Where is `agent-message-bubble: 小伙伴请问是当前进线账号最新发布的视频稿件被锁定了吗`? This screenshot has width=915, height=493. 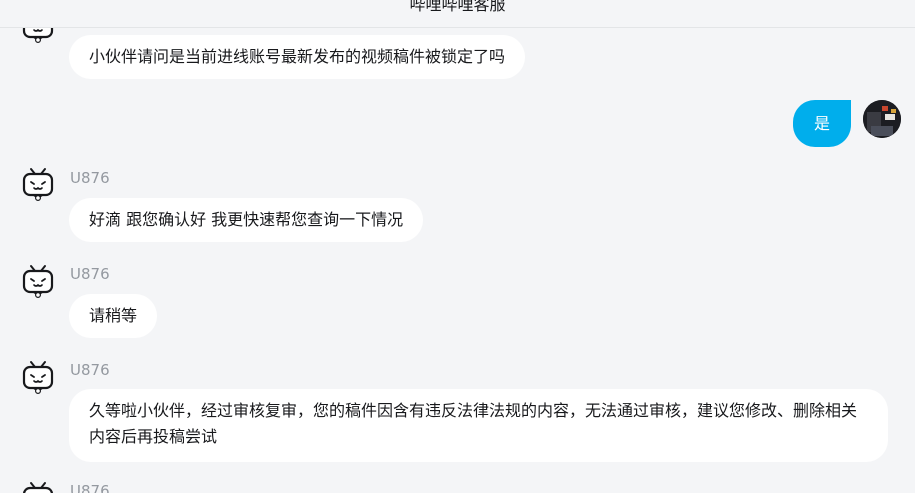 agent-message-bubble: 小伙伴请问是当前进线账号最新发布的视频稿件被锁定了吗 is located at coordinates (297, 57).